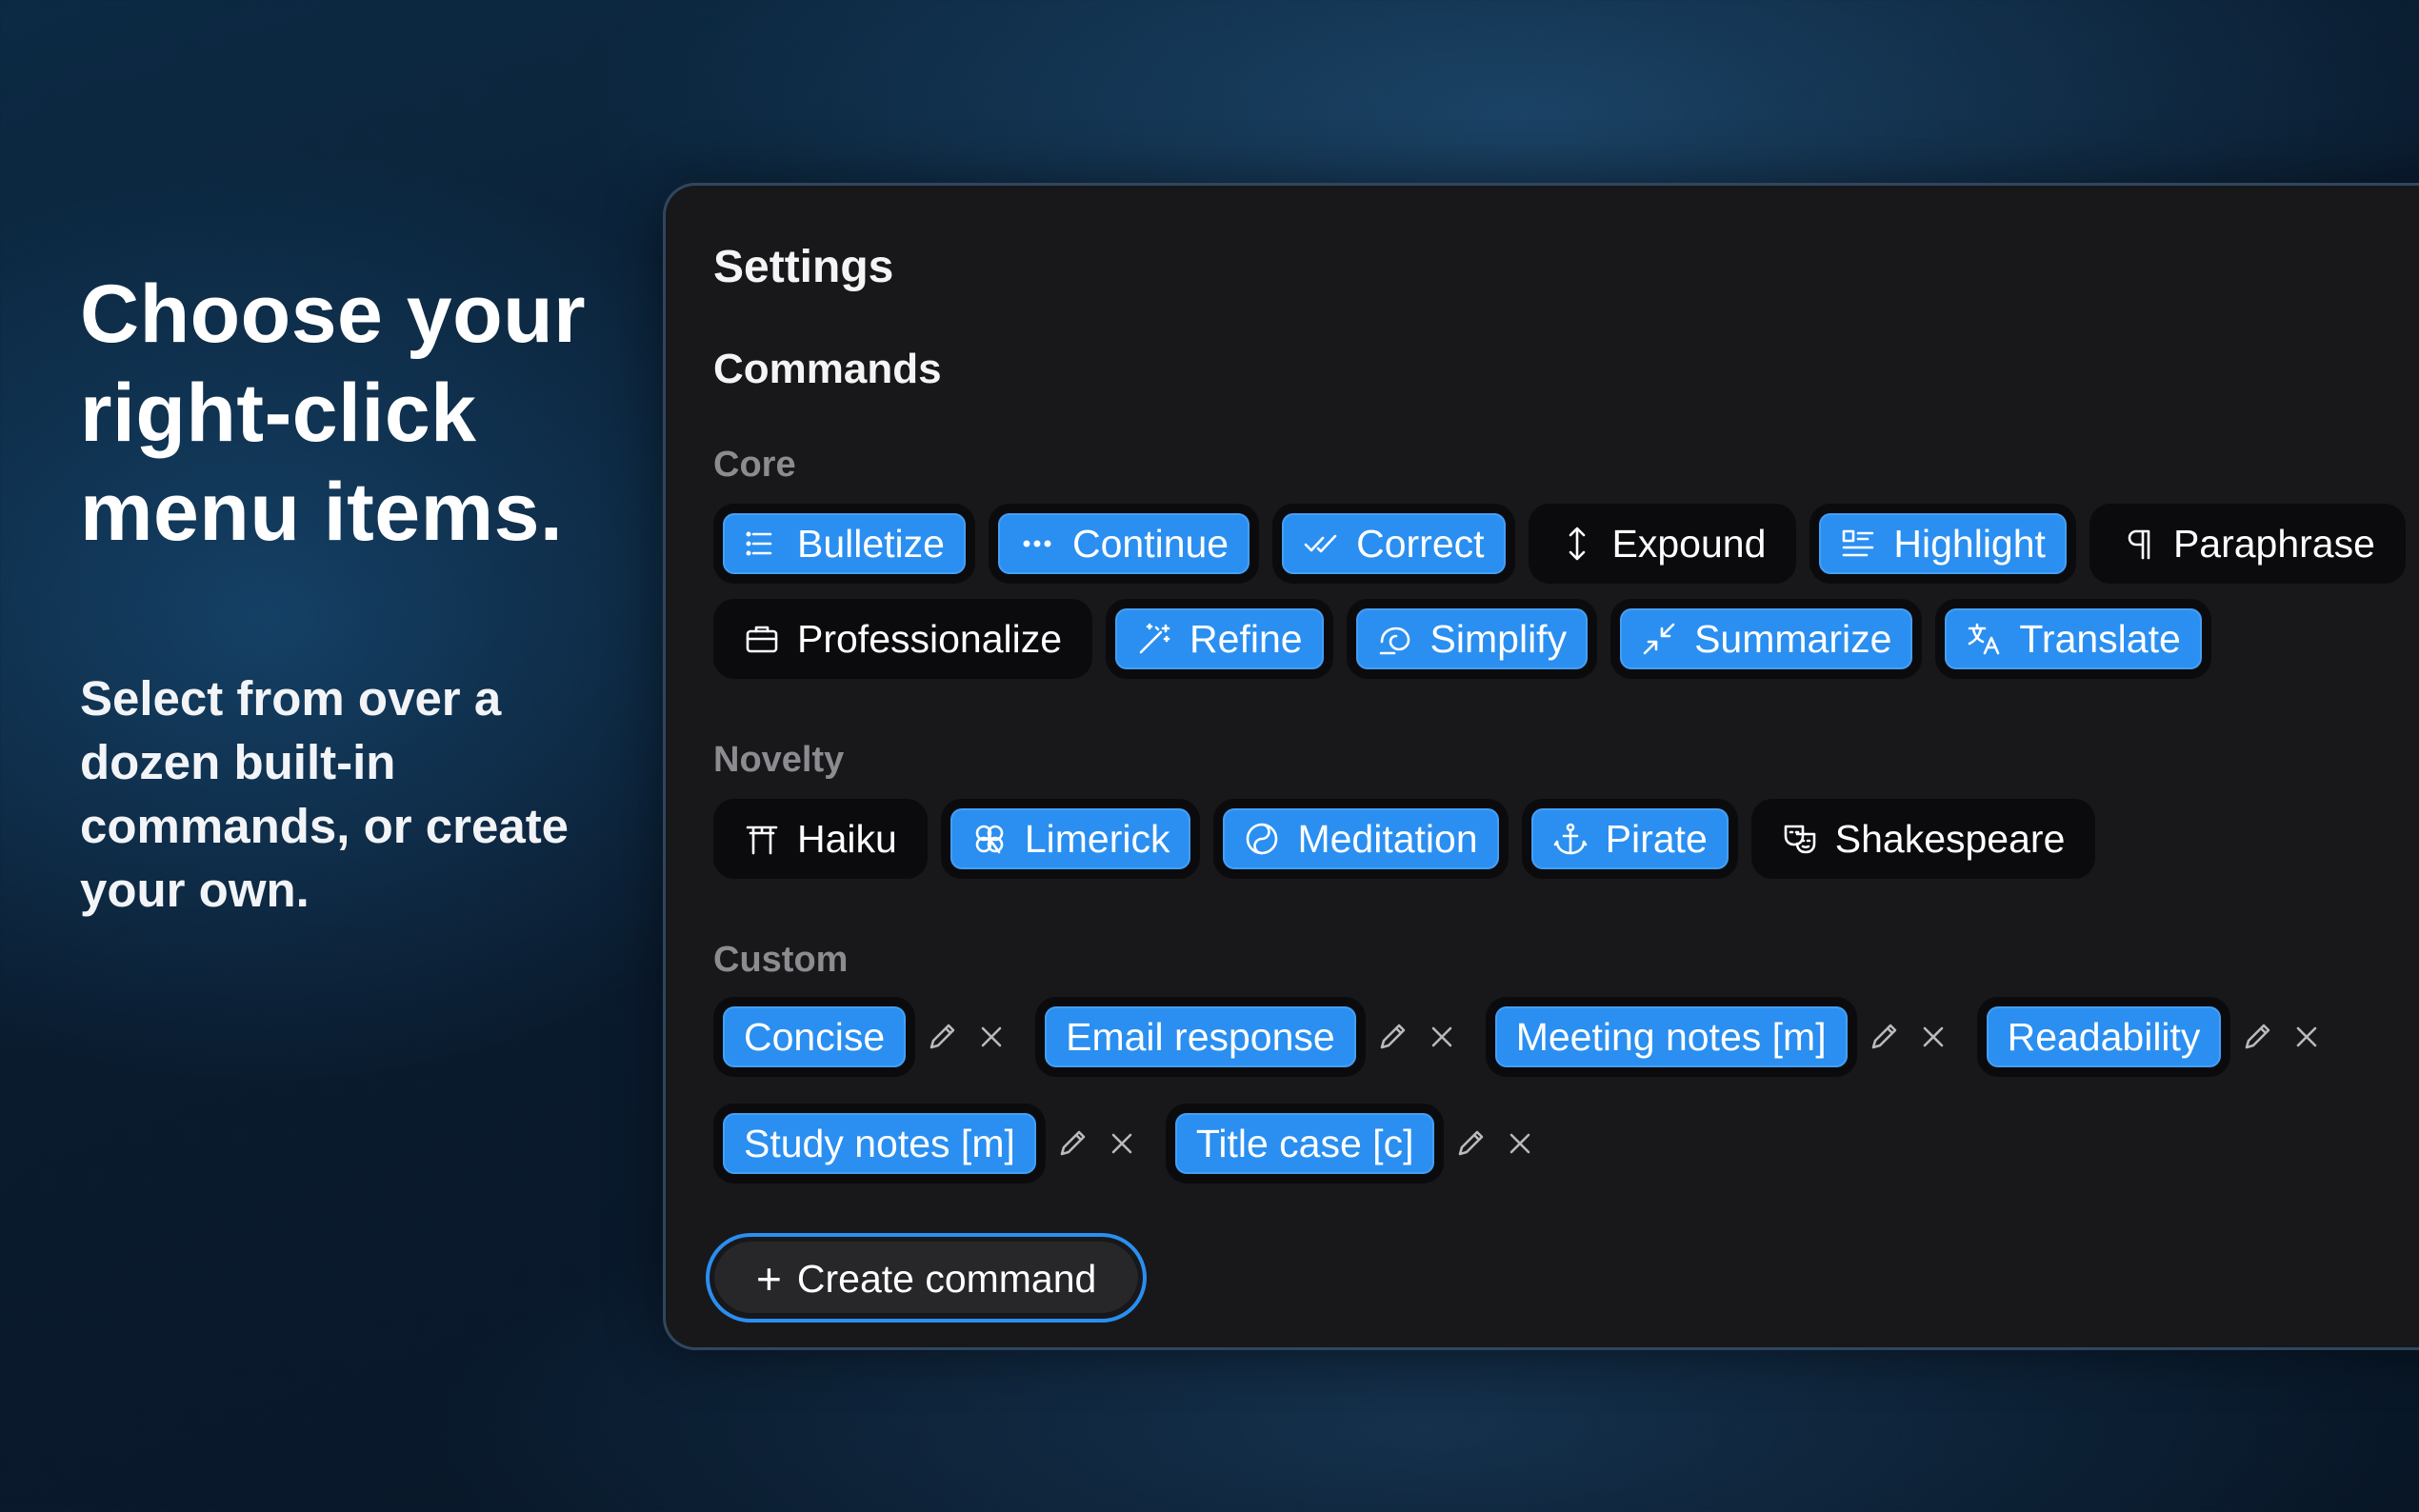 The image size is (2419, 1512). Describe the element at coordinates (1097, 838) in the screenshot. I see `chip-label: Limerick` at that location.